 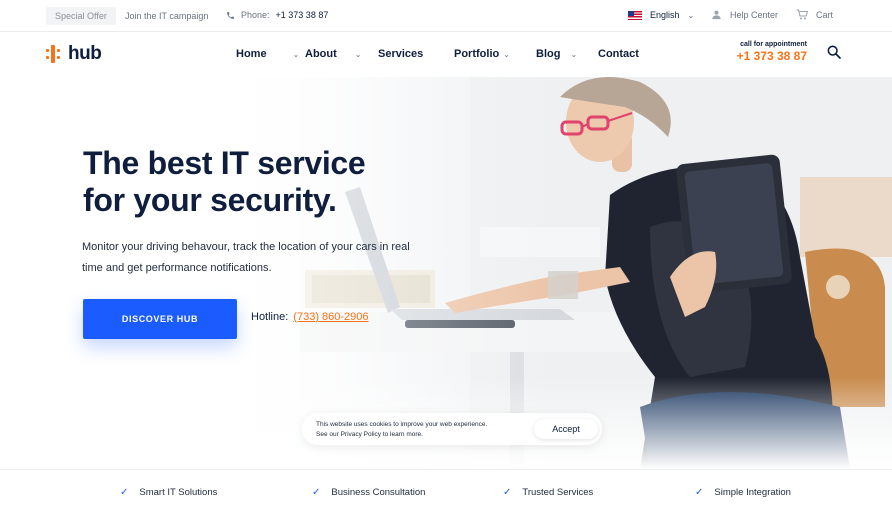 I want to click on appointment-label: call for appointment, so click(x=773, y=44).